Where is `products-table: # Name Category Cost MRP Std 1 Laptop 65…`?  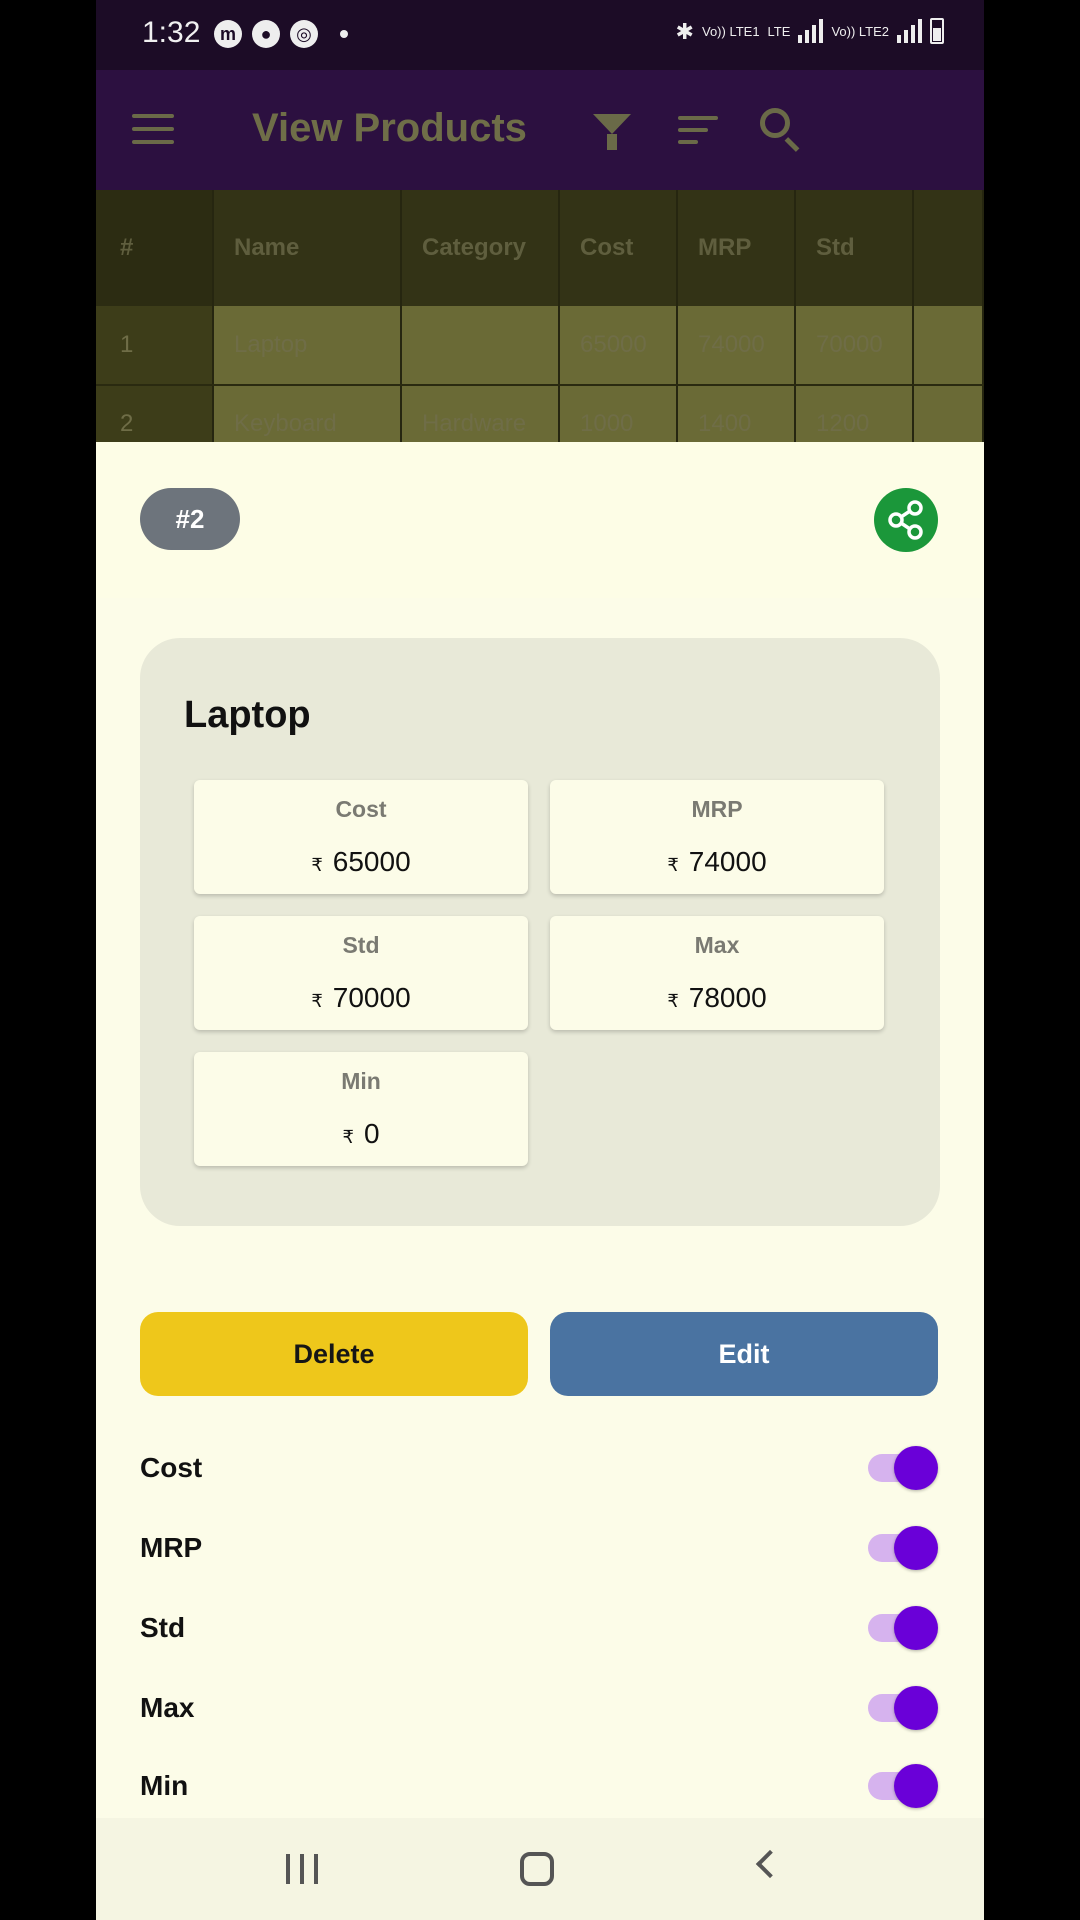 products-table: # Name Category Cost MRP Std 1 Laptop 65… is located at coordinates (540, 316).